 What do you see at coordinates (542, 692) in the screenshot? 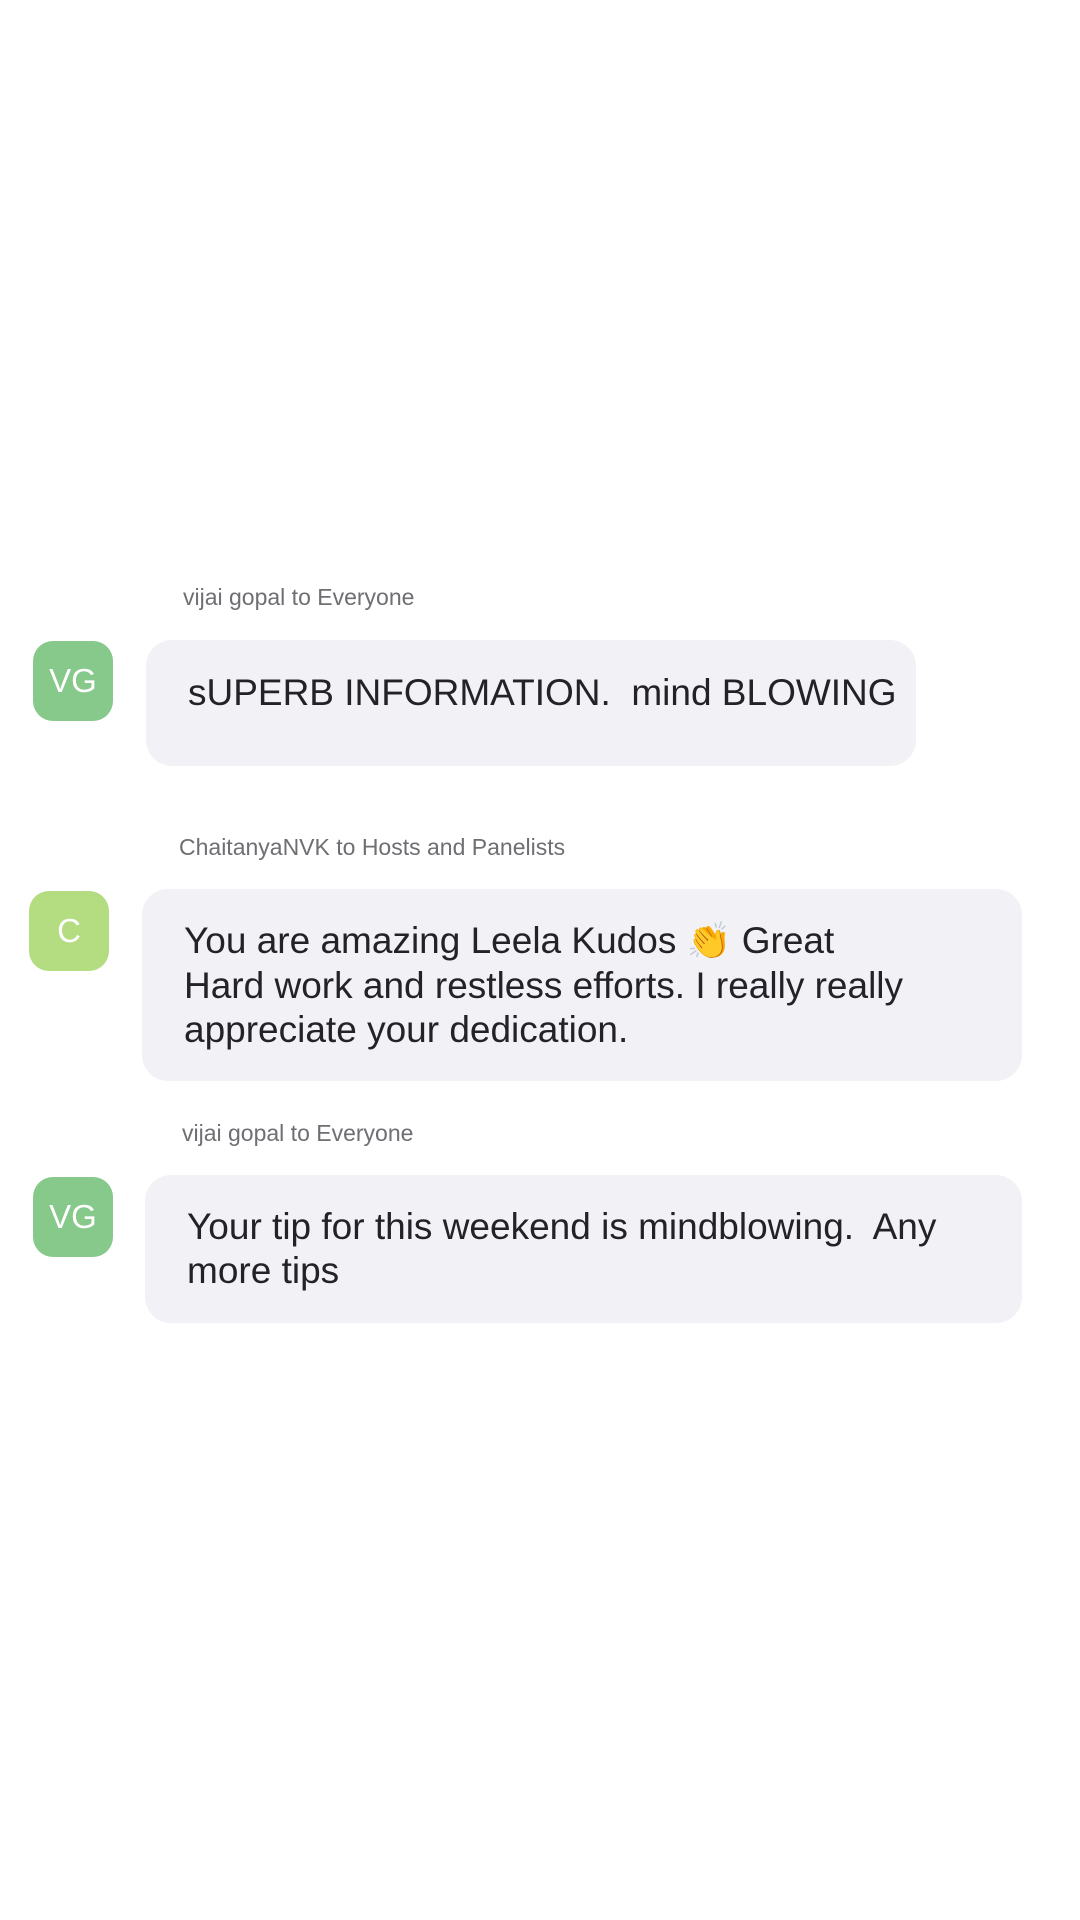
I see `message-text: sUPERB INFORMATION. mind BLOWING` at bounding box center [542, 692].